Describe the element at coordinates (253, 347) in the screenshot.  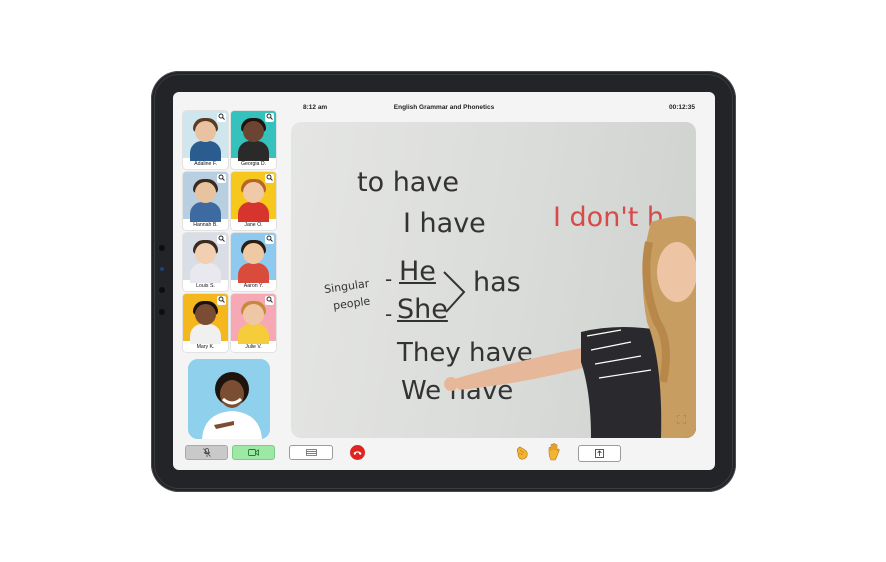
I see `participant-name: Julie V.` at that location.